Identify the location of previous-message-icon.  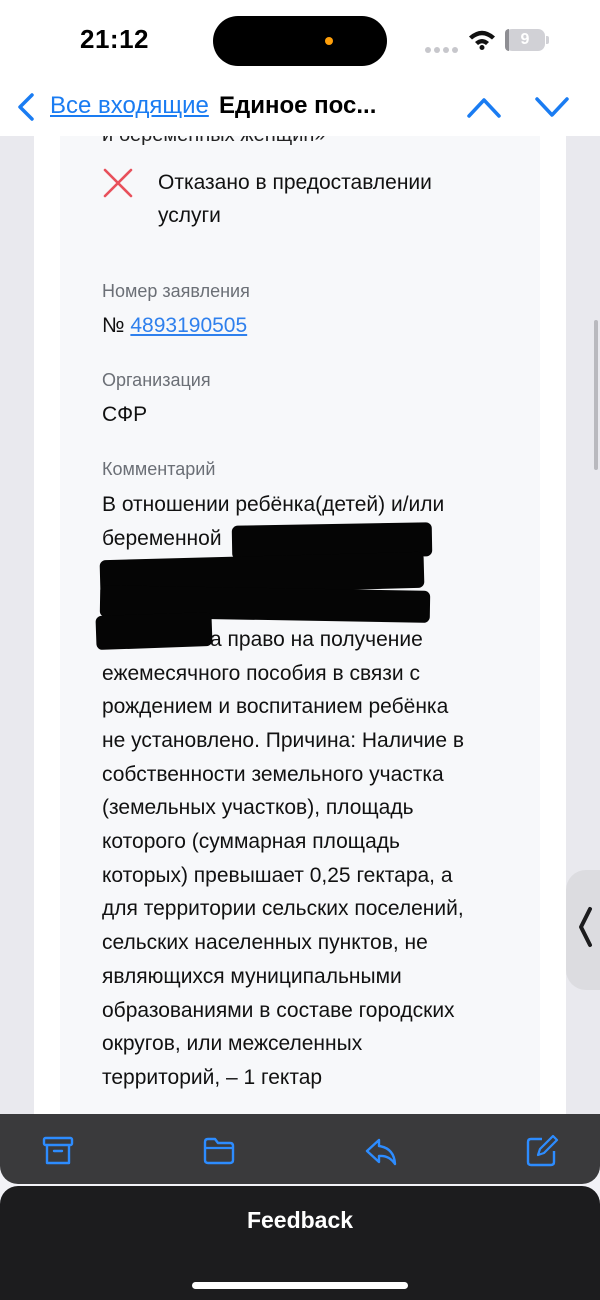
(484, 107).